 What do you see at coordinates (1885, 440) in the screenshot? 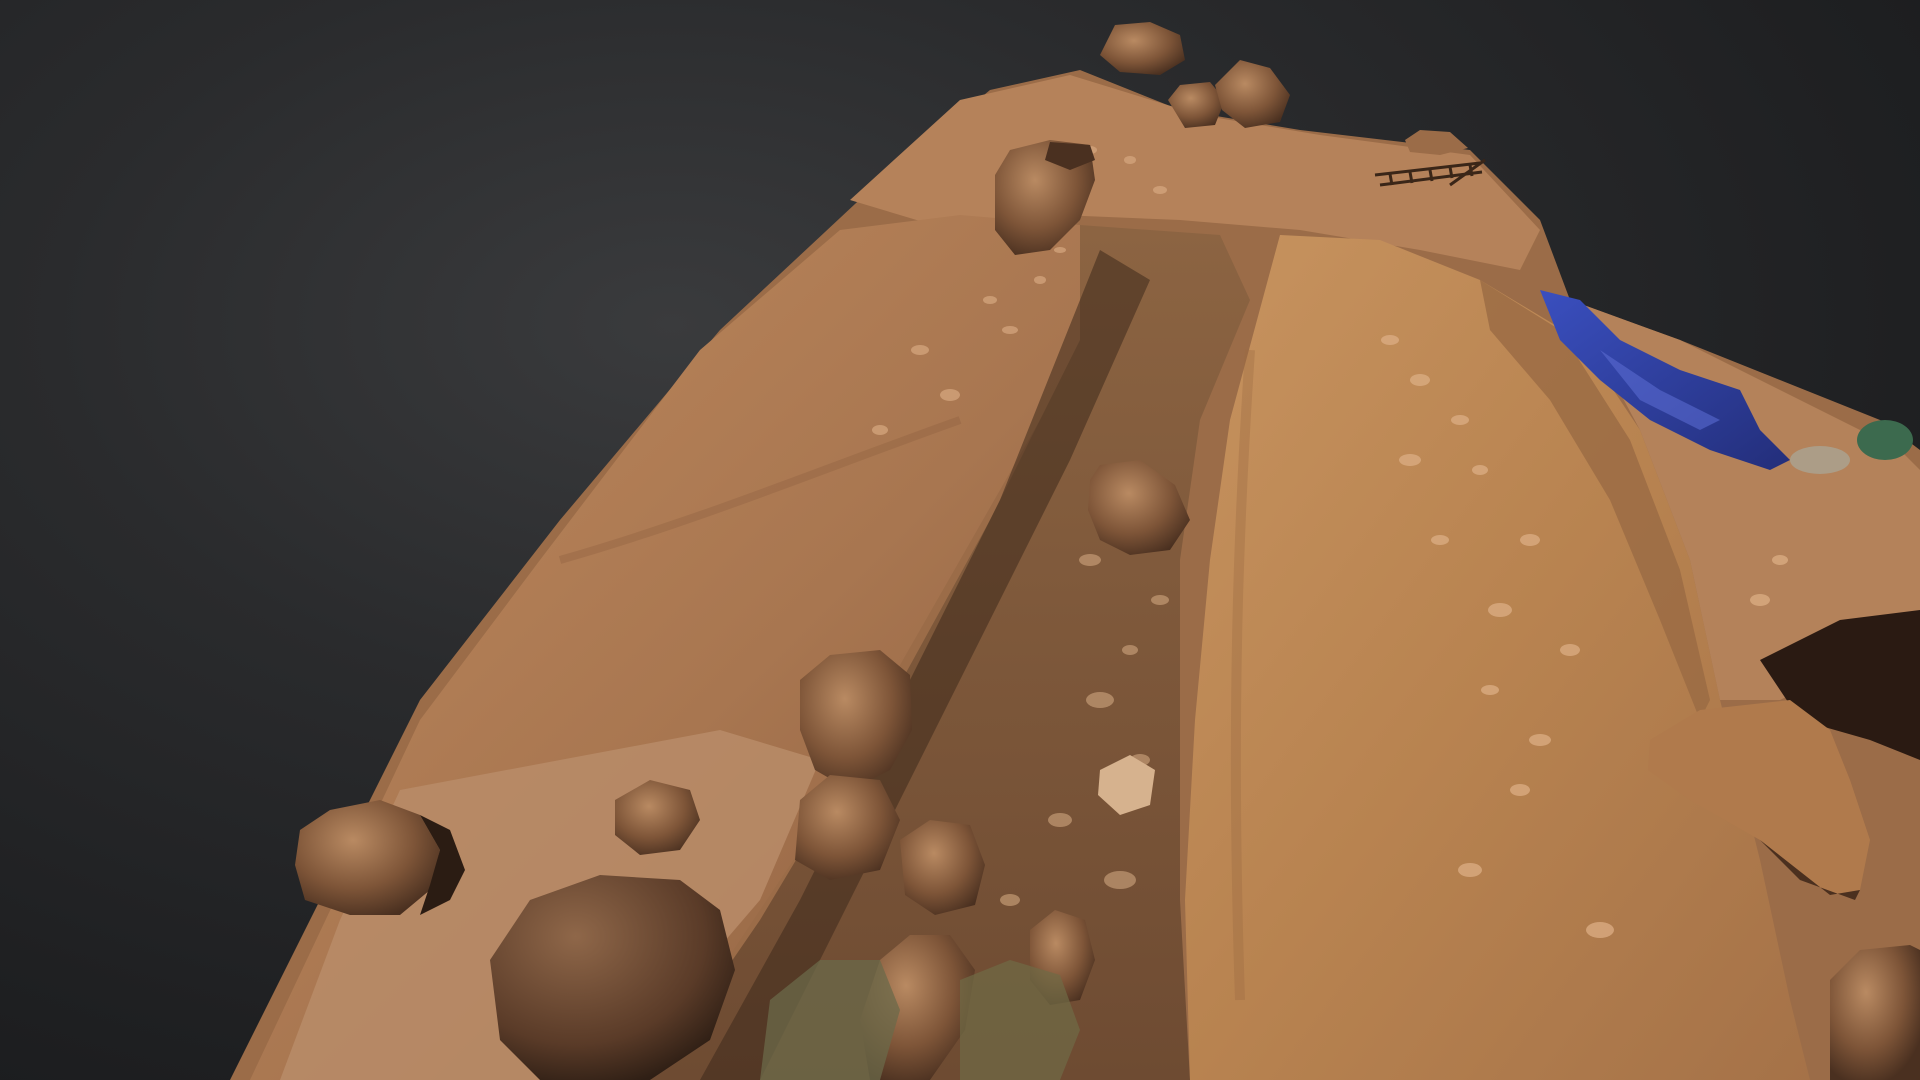
I see `green-debris` at bounding box center [1885, 440].